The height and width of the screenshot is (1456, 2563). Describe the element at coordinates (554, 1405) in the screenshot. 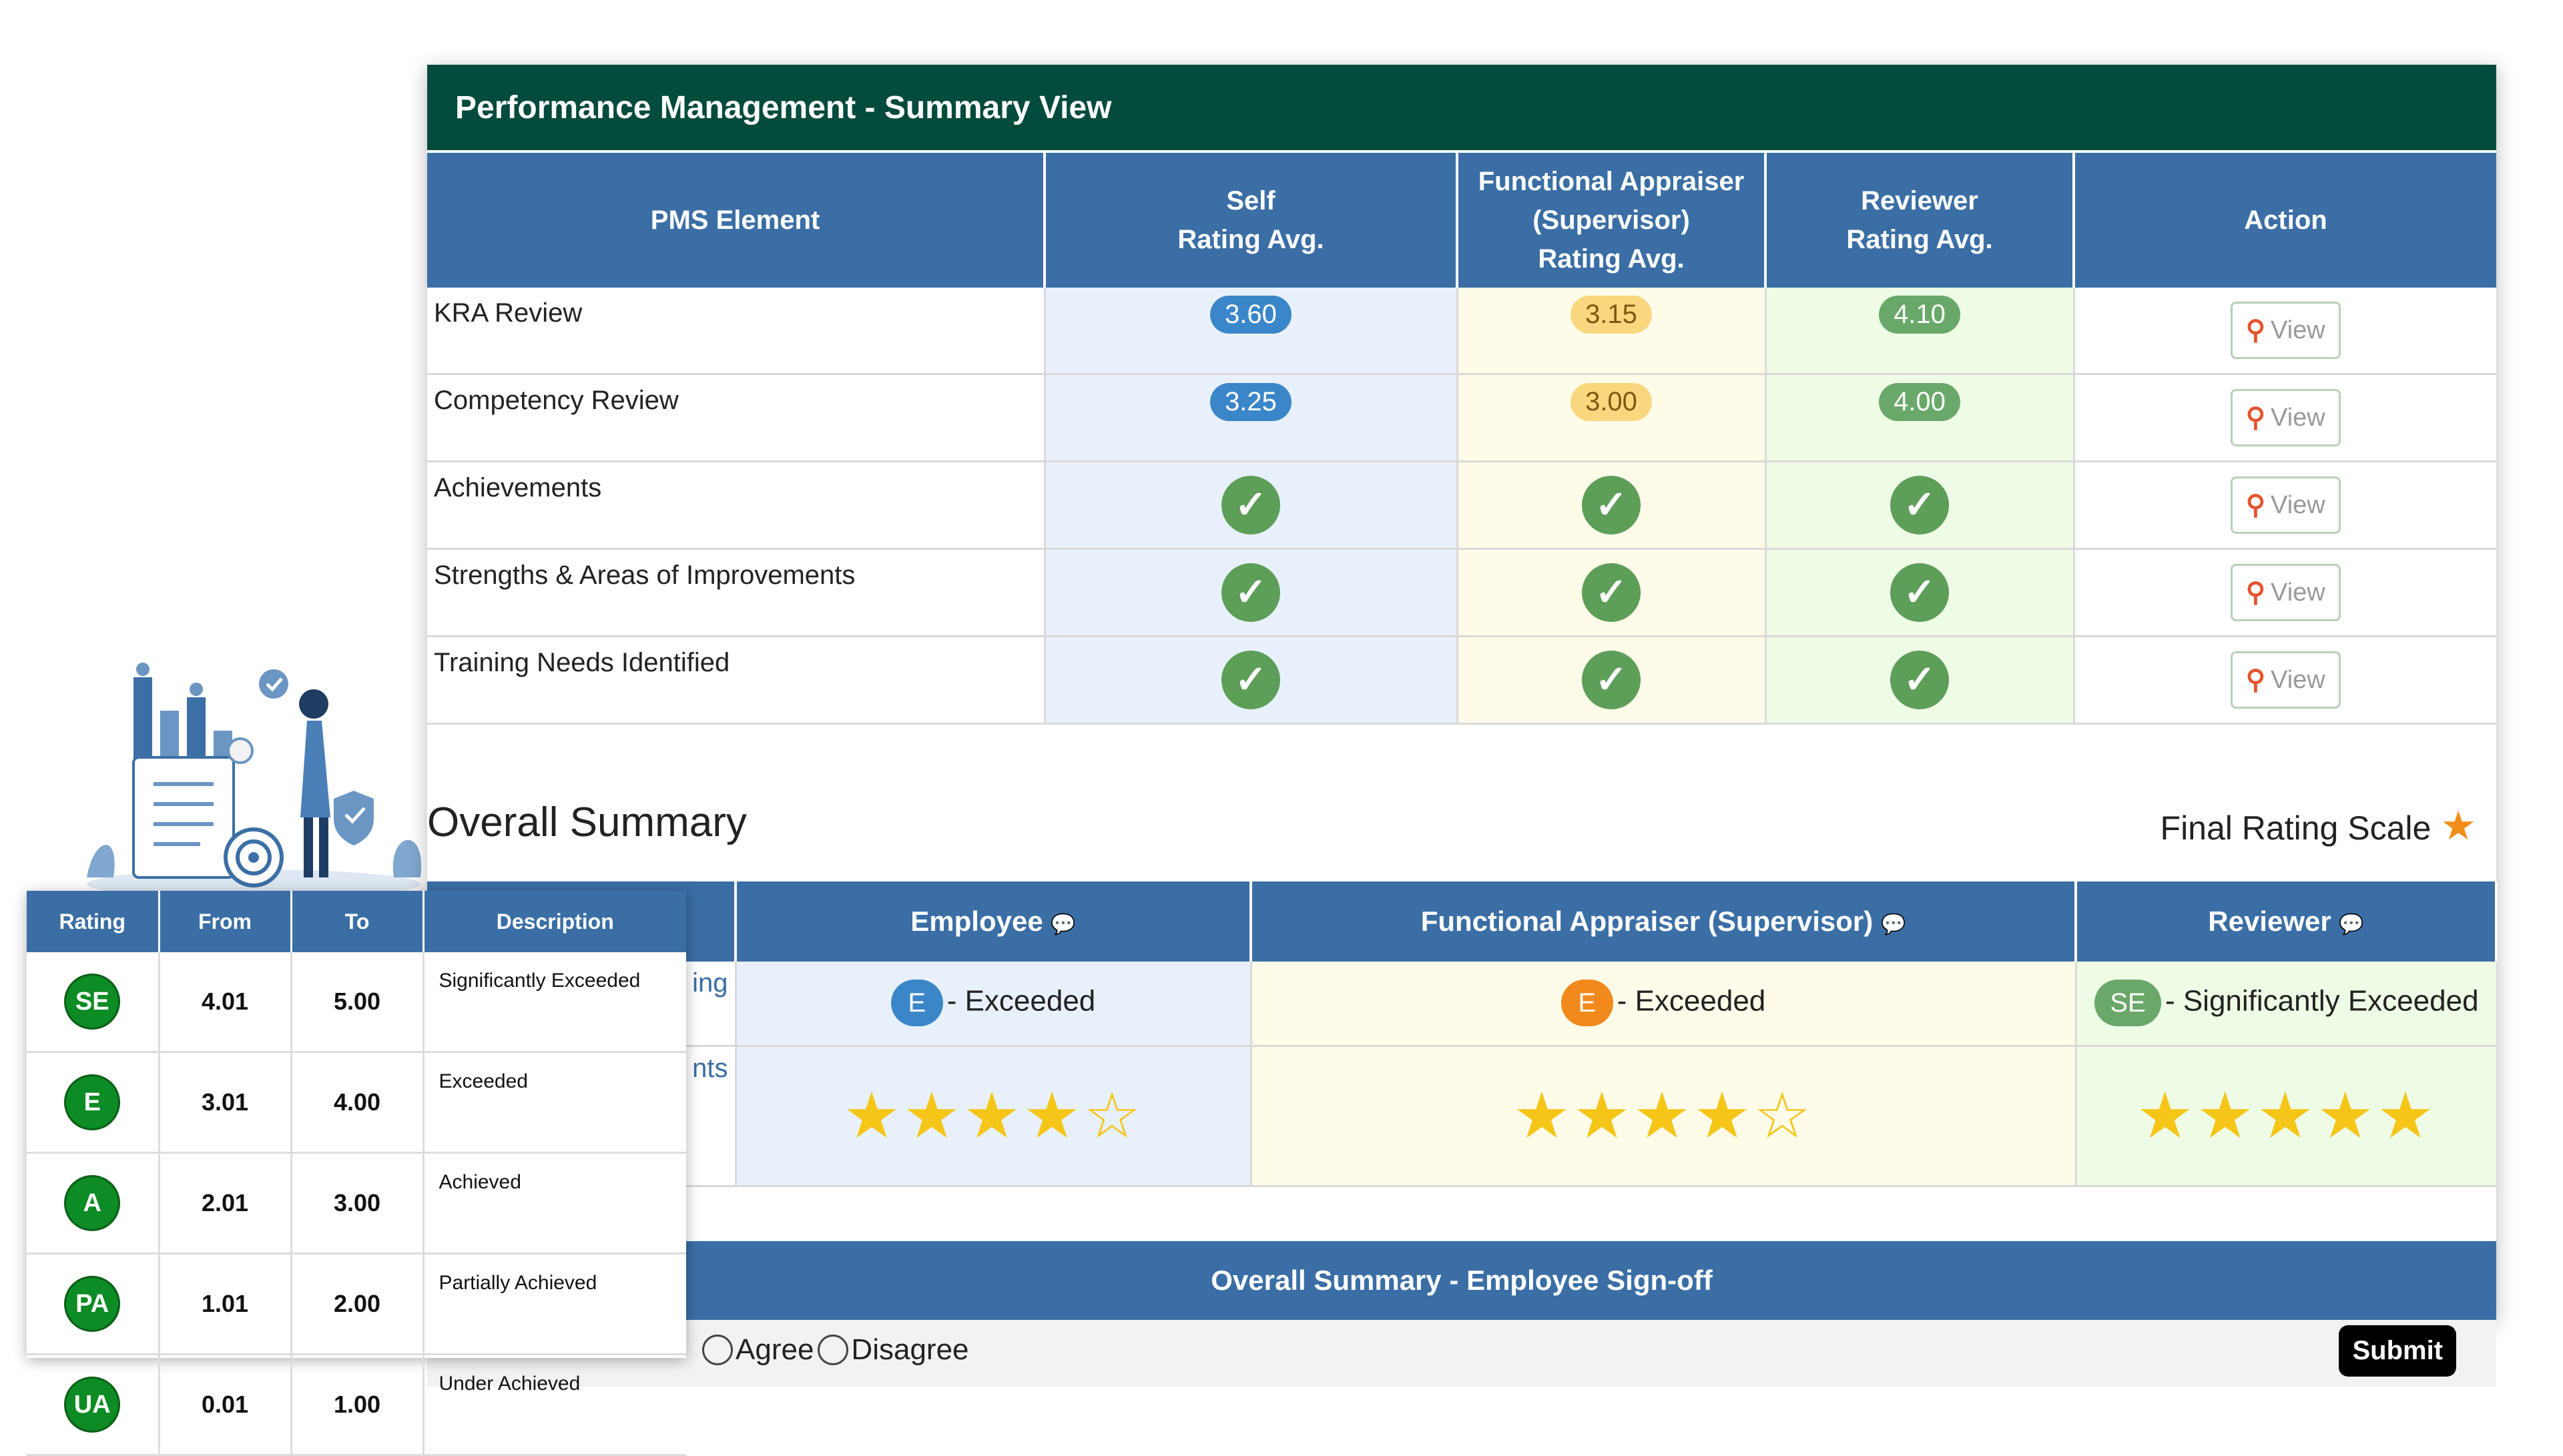

I see `legend-description: Under Achieved` at that location.